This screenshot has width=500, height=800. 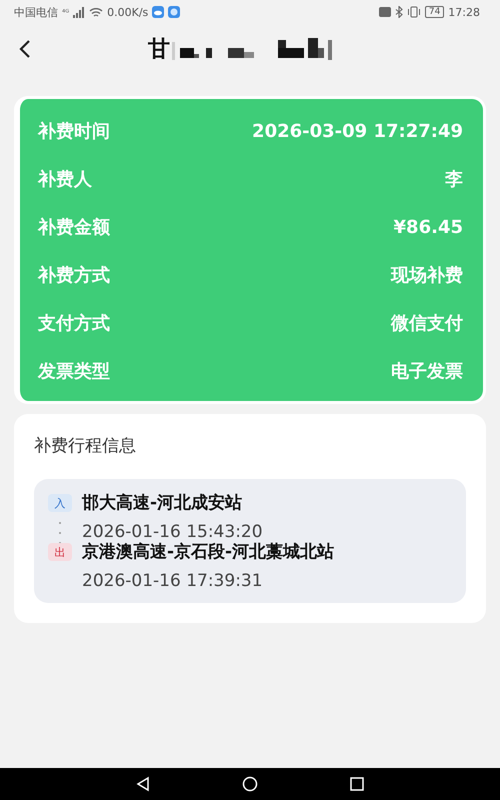 What do you see at coordinates (208, 552) in the screenshot?
I see `station-name: 京港澳高速-京石段-河北藁城北站` at bounding box center [208, 552].